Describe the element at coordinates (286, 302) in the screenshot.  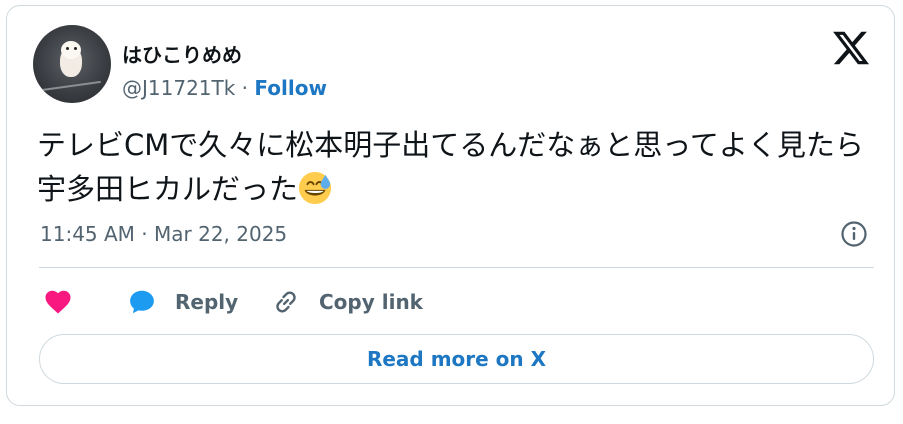
I see `link-icon` at that location.